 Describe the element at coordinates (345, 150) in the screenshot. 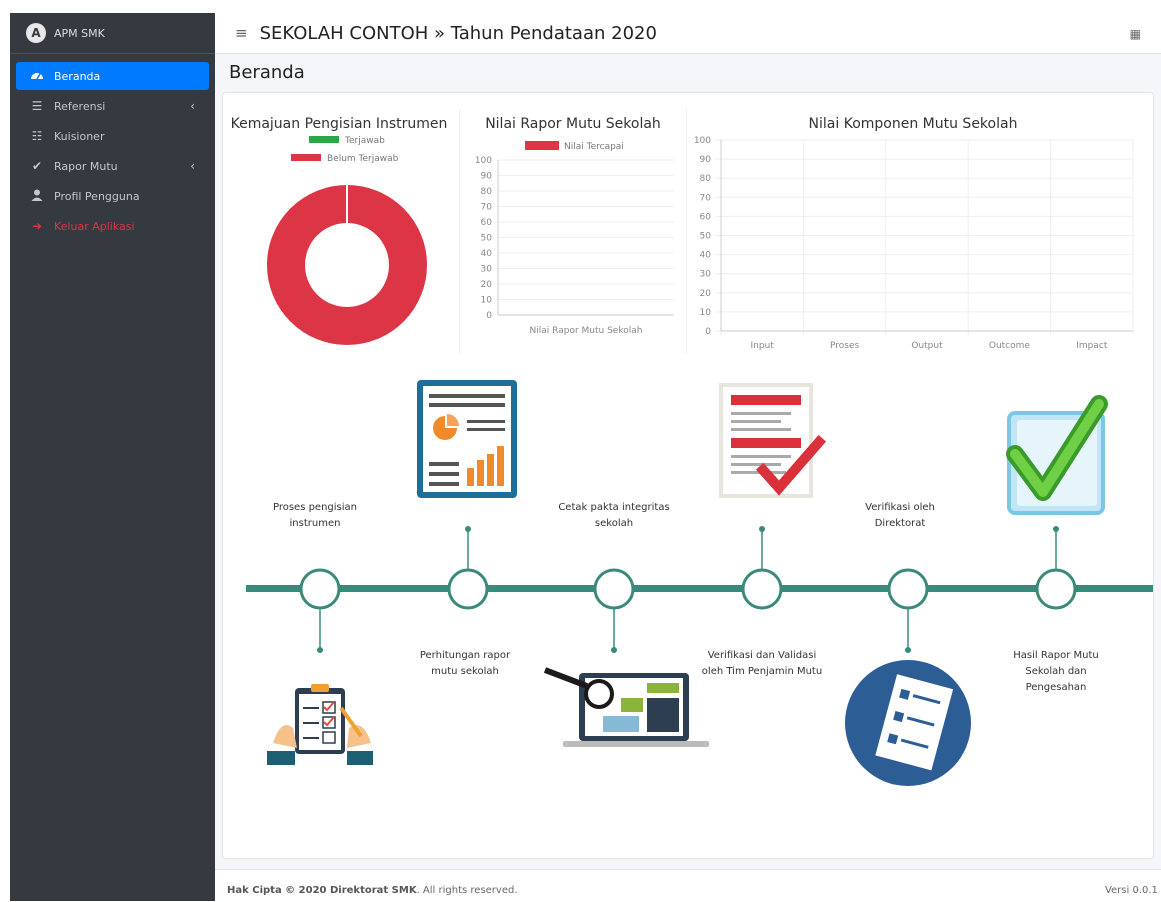

I see `doughnut-legend: Terjawab Belum Terjawab` at that location.